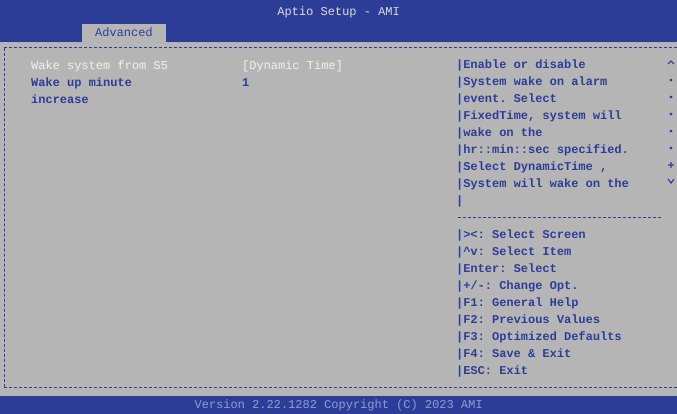 Image resolution: width=677 pixels, height=414 pixels. What do you see at coordinates (506, 99) in the screenshot?
I see `help-text-line: |event. Select` at bounding box center [506, 99].